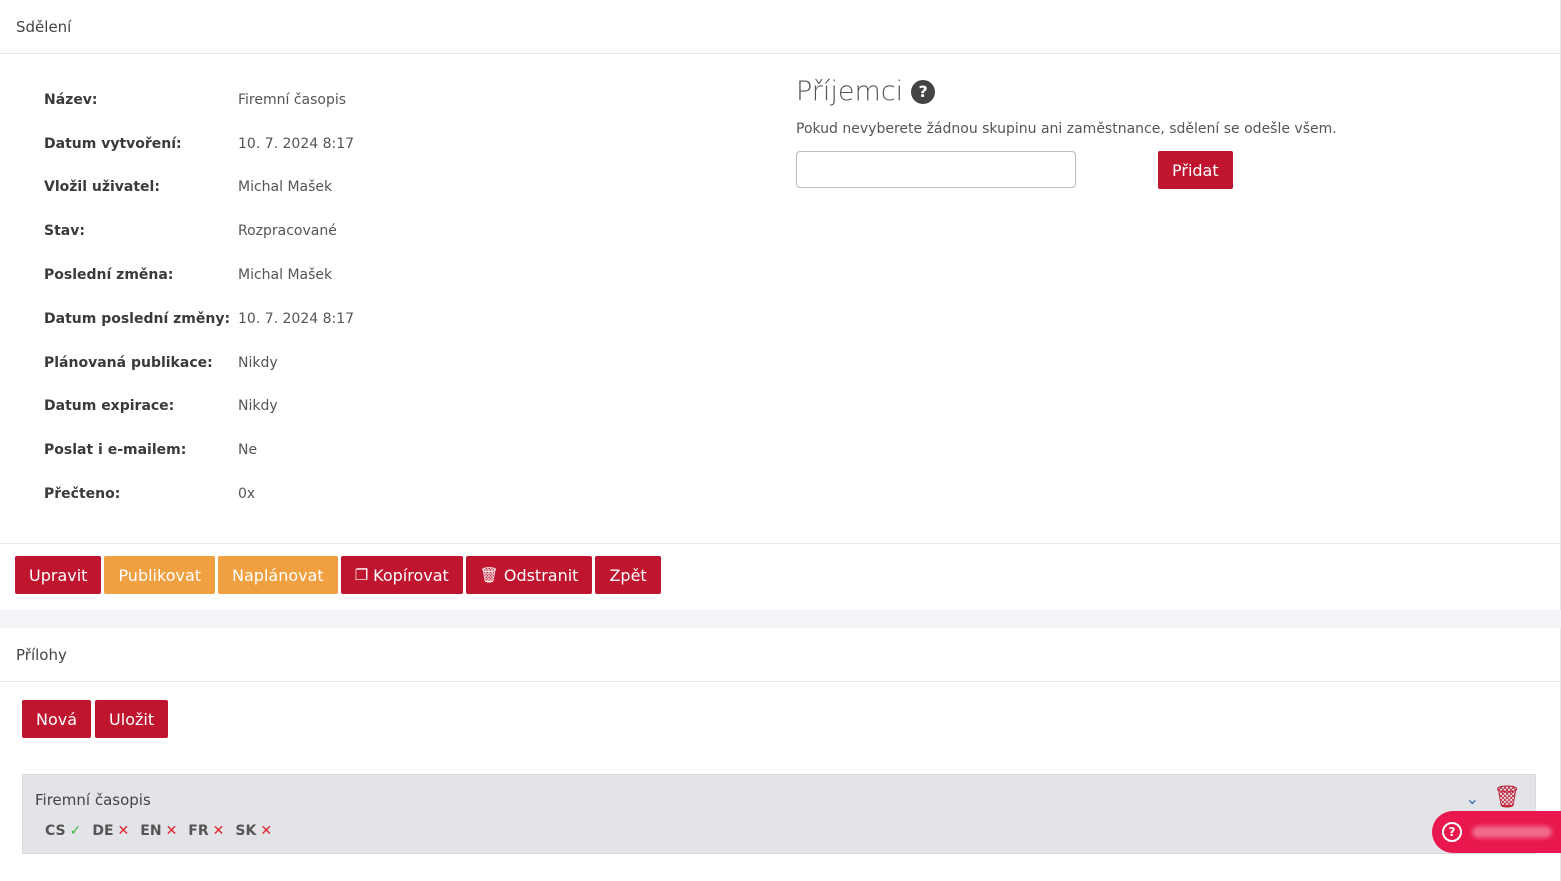  I want to click on add-recipient-button: Přidat, so click(1195, 170).